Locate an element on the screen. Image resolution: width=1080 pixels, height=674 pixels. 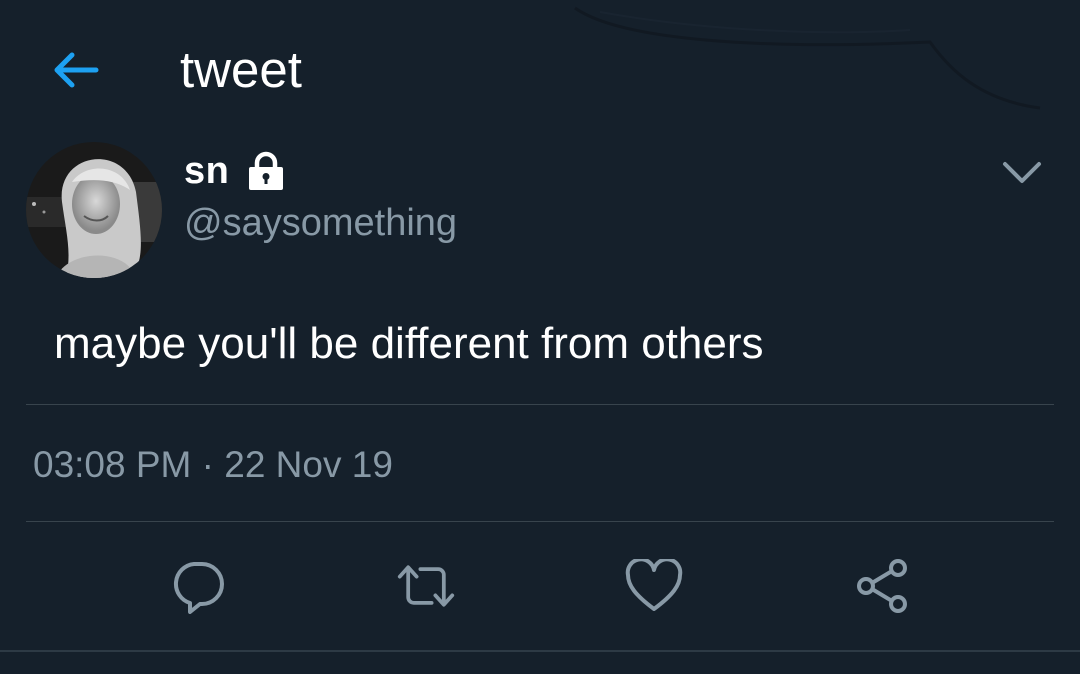
share-button is located at coordinates (882, 586).